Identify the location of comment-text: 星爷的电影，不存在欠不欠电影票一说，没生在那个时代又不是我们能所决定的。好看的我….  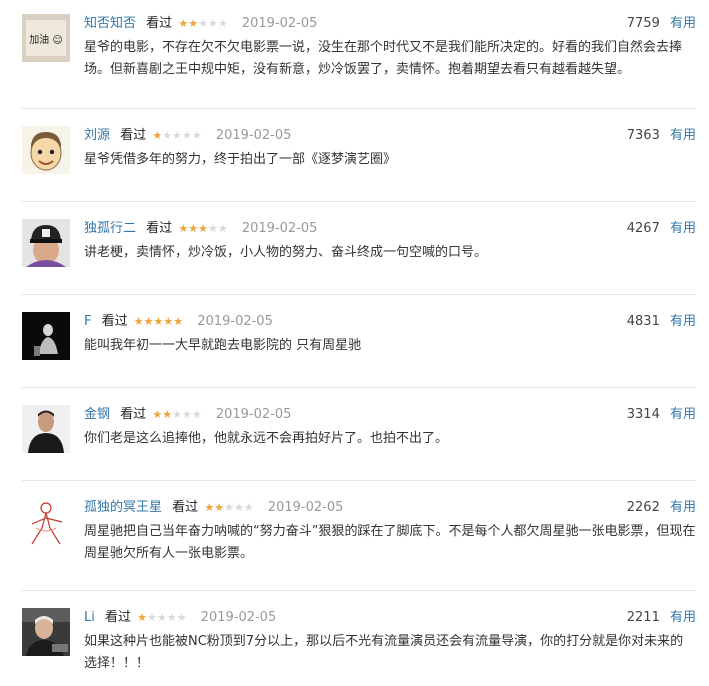
(383, 58).